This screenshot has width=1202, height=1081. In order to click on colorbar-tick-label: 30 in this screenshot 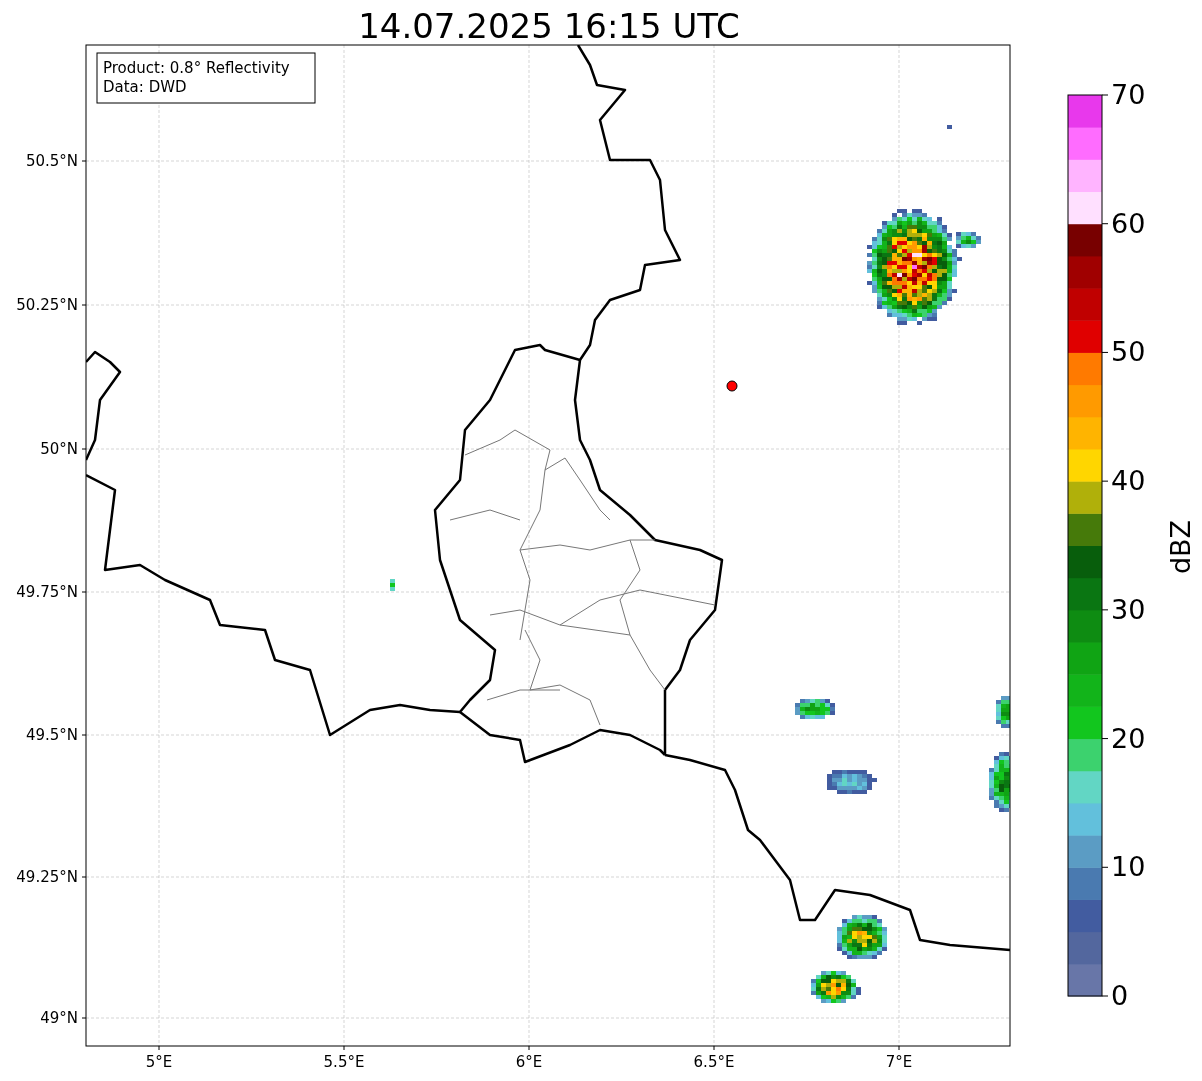, I will do `click(1128, 609)`.